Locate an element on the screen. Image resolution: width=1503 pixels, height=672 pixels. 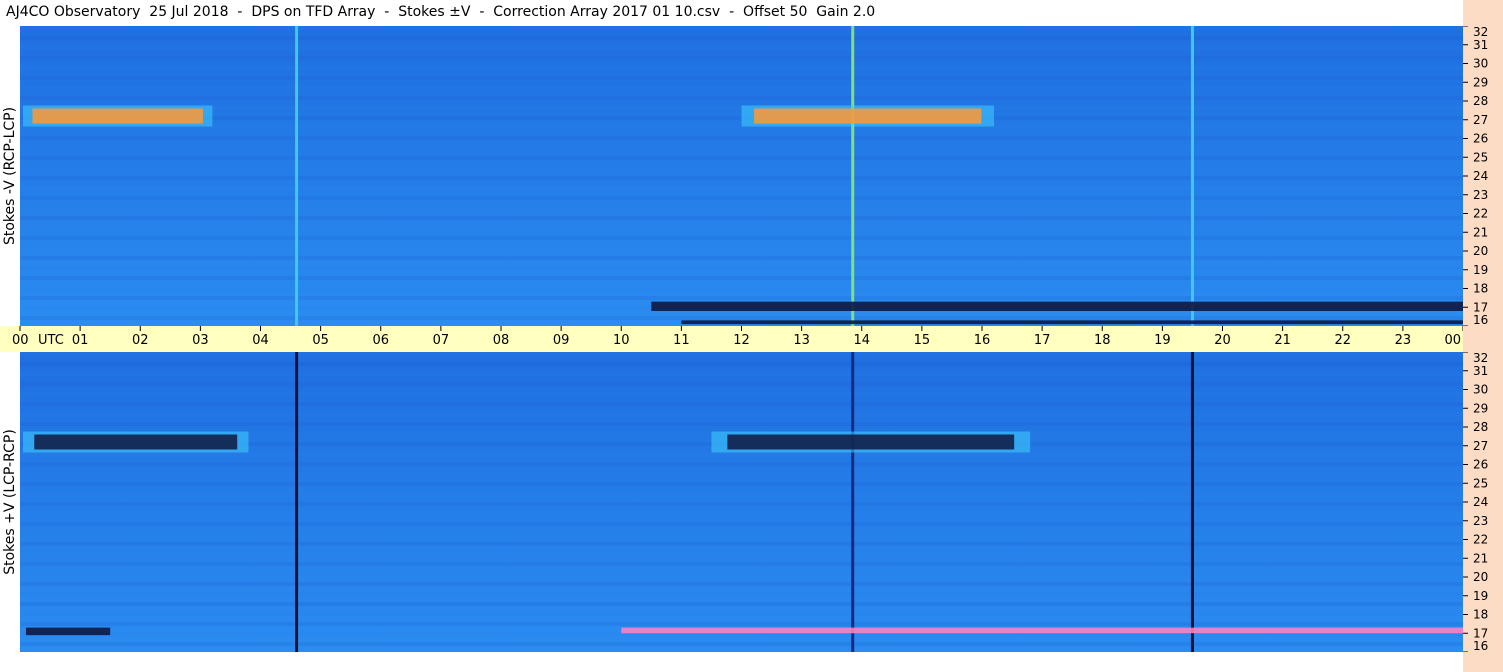
time-tick-label: 17 is located at coordinates (1042, 340).